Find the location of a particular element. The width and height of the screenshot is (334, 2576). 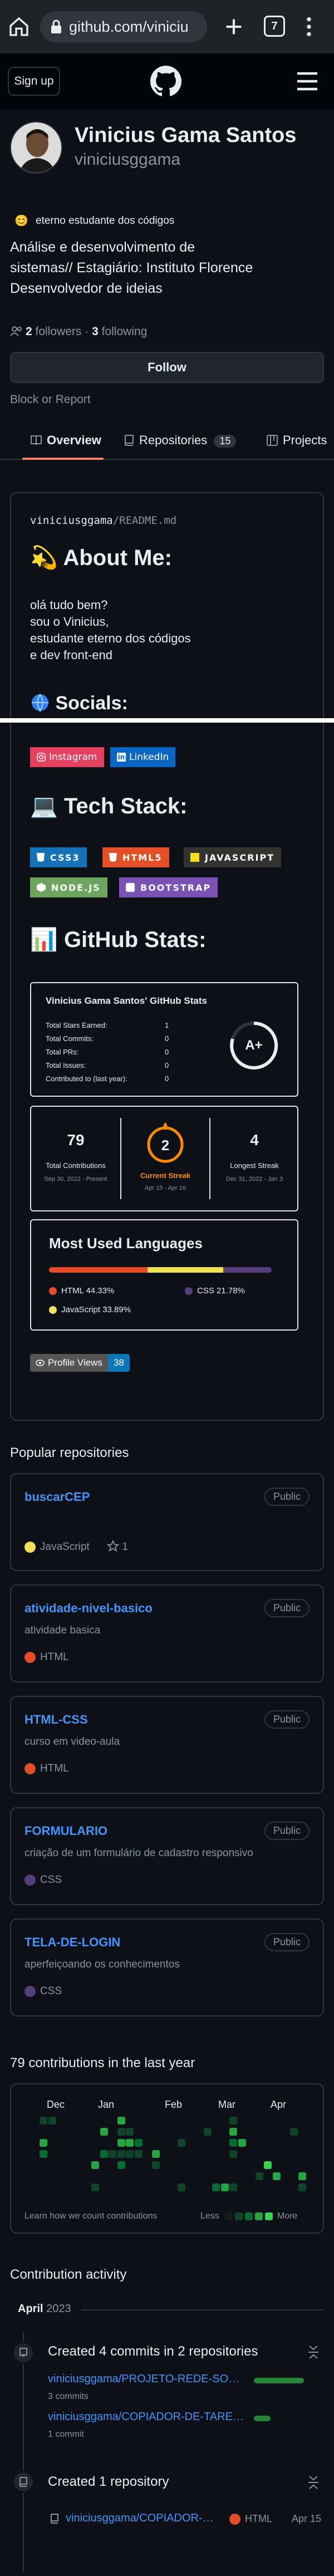

book-icon is located at coordinates (36, 440).